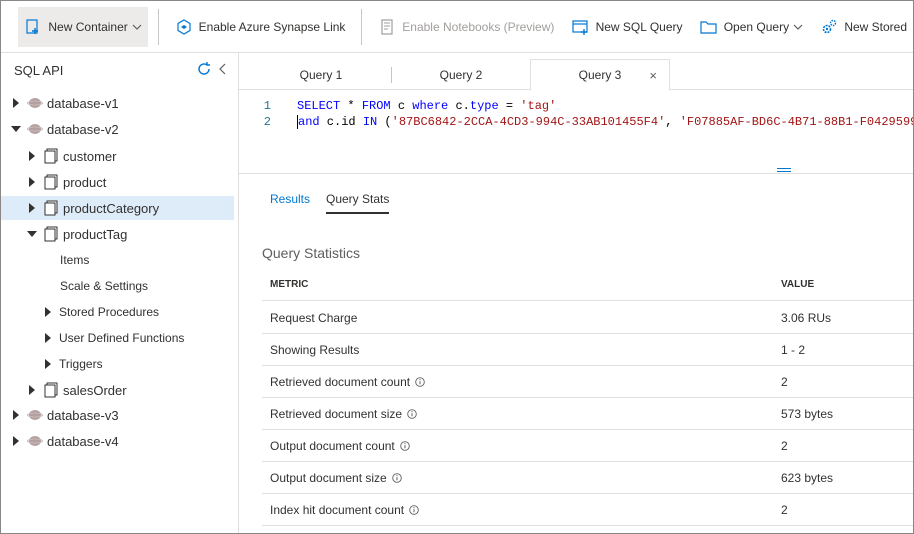  Describe the element at coordinates (260, 27) in the screenshot. I see `enable-synapse-link-button: Enable Azure Synapse Link` at that location.